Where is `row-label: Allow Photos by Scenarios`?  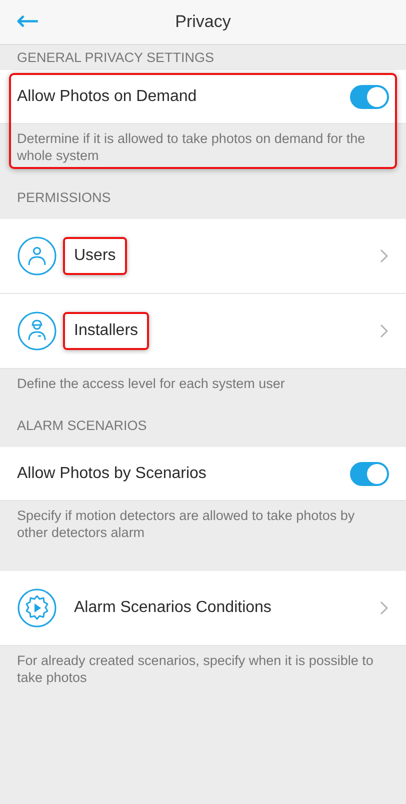
row-label: Allow Photos by Scenarios is located at coordinates (112, 473).